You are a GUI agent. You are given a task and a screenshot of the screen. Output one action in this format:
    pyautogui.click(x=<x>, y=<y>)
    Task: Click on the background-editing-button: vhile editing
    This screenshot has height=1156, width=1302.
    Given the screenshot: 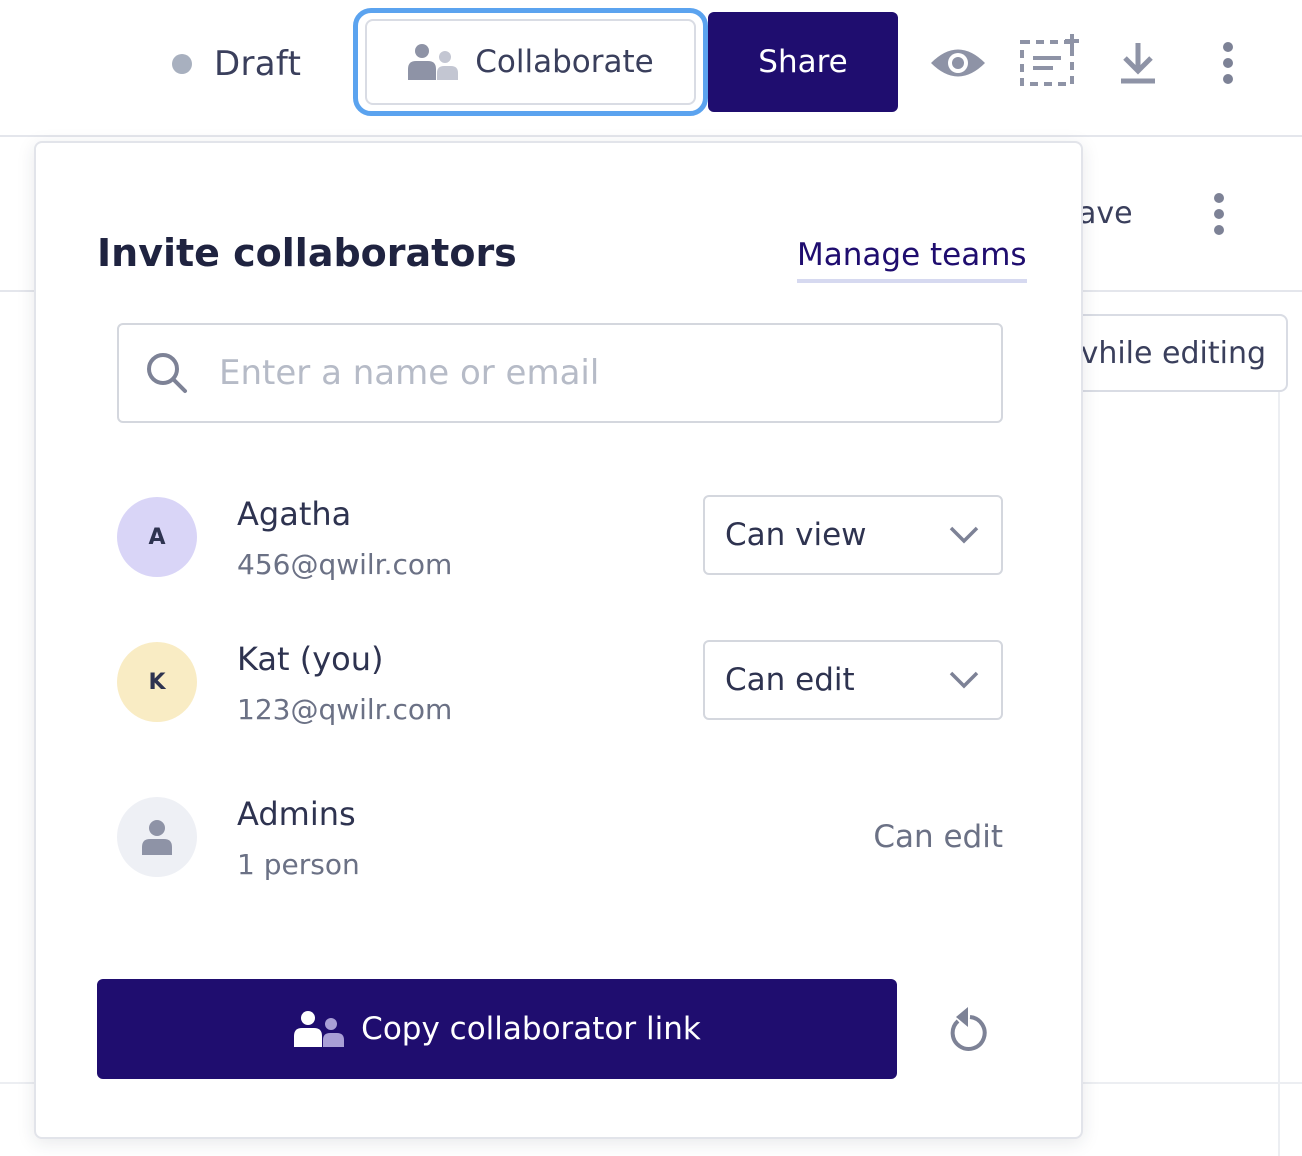 What is the action you would take?
    pyautogui.click(x=1174, y=353)
    